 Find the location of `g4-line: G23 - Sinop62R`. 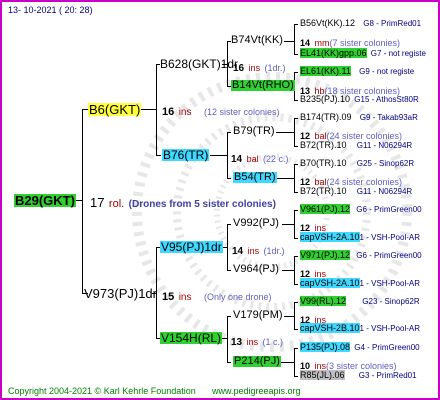

g4-line: G23 - Sinop62R is located at coordinates (391, 301).